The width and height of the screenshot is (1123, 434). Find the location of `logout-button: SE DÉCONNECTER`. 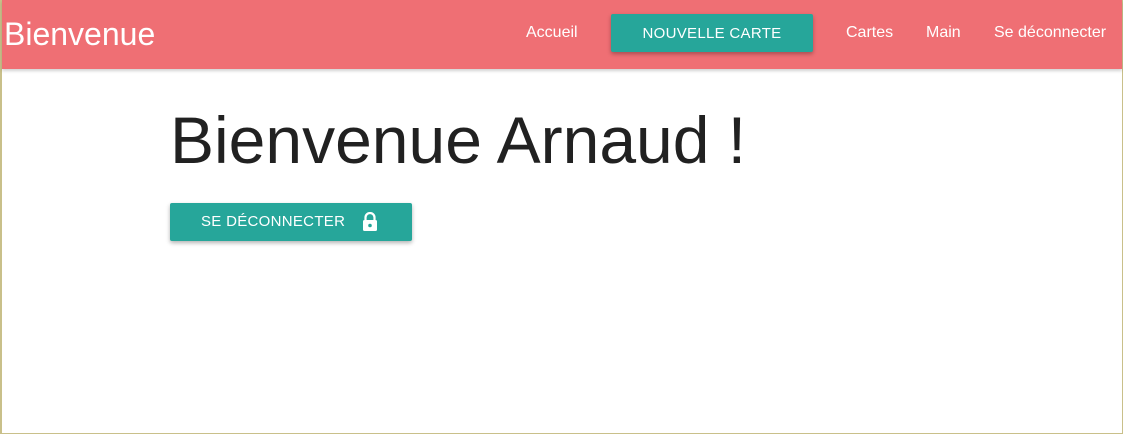

logout-button: SE DÉCONNECTER is located at coordinates (291, 222).